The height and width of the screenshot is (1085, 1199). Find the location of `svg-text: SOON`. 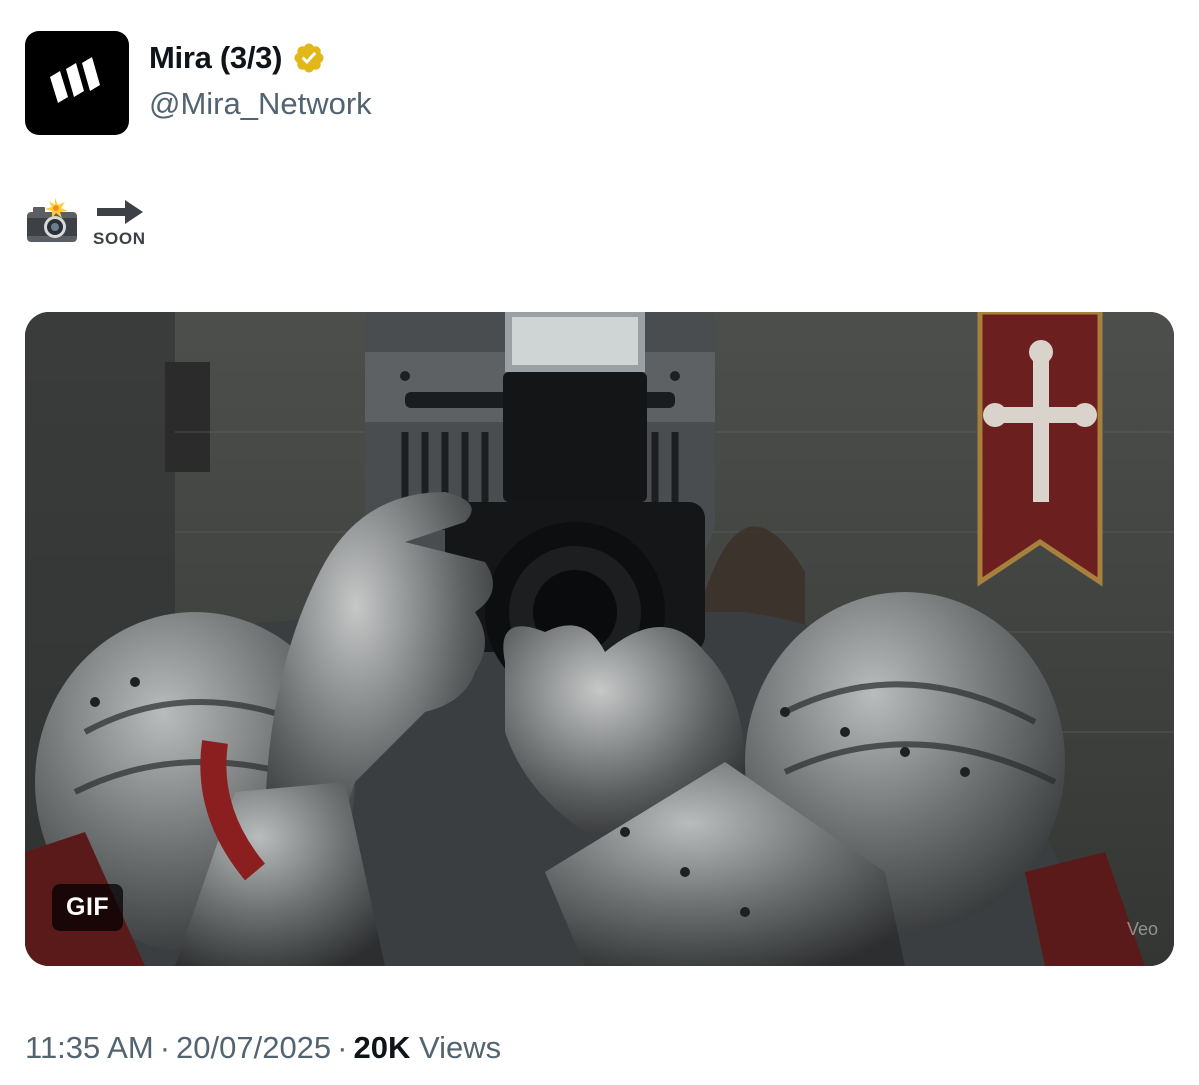

svg-text: SOON is located at coordinates (119, 238).